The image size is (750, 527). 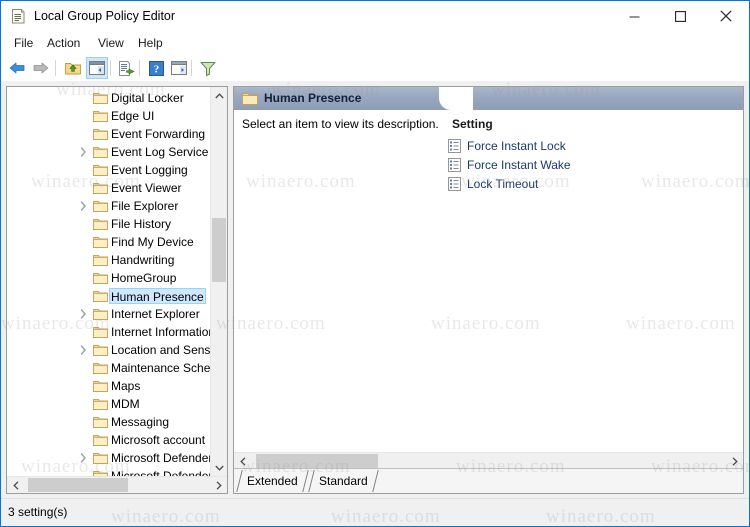 I want to click on tree-item: File History, so click(x=108, y=224).